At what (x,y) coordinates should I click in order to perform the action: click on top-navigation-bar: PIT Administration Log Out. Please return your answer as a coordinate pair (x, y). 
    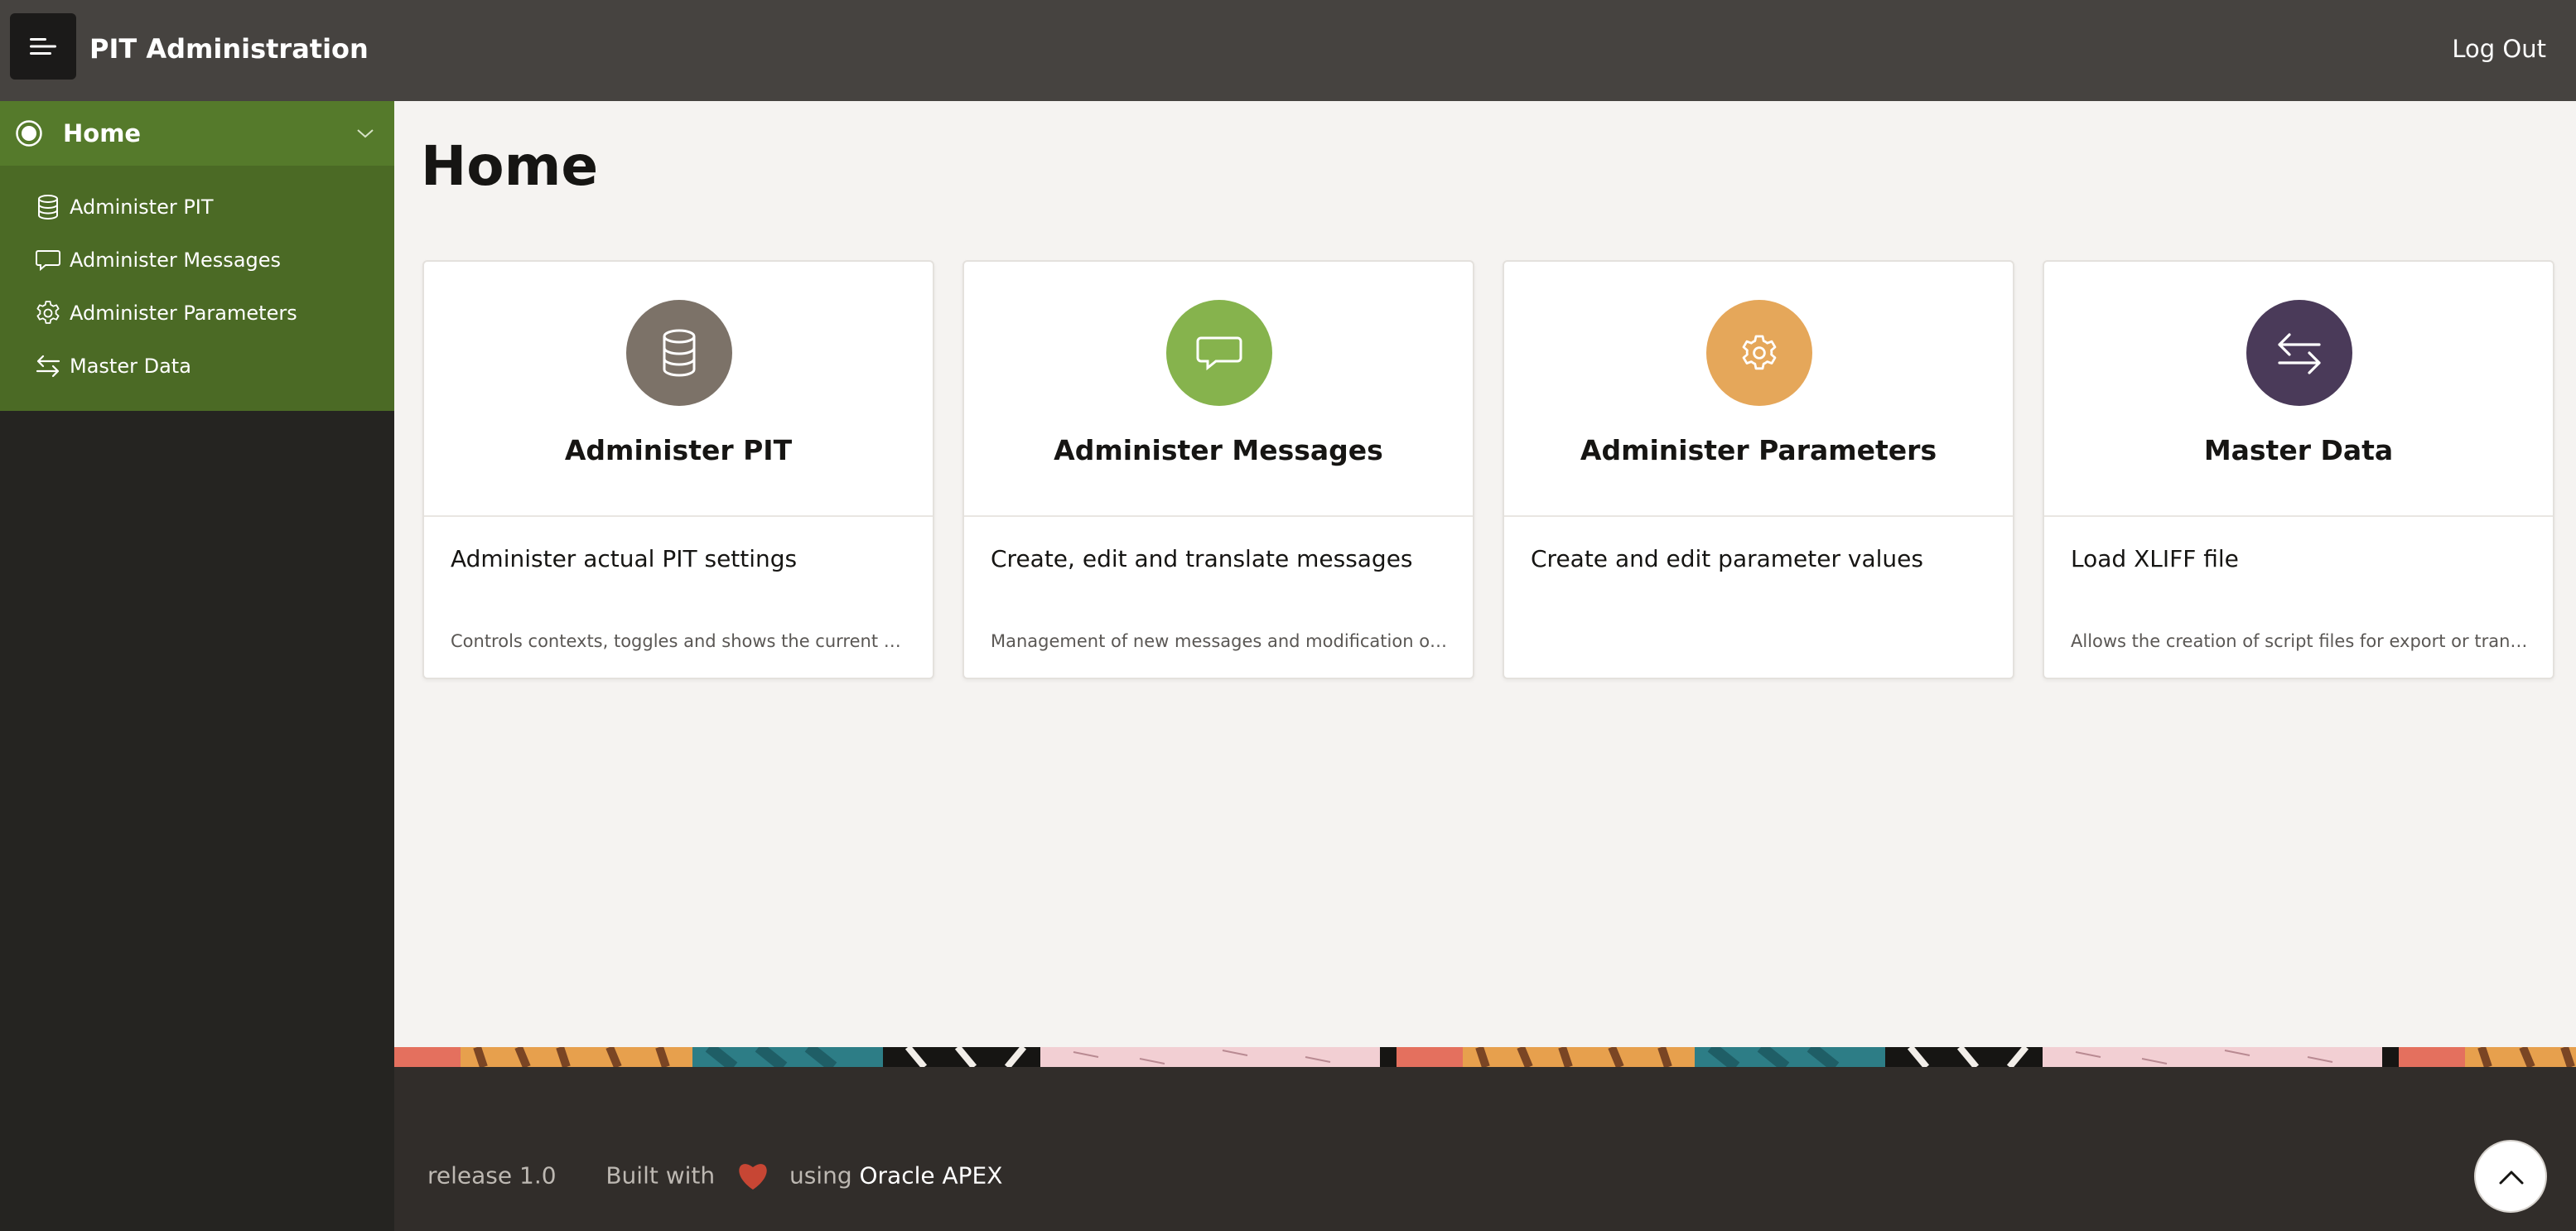
    Looking at the image, I should click on (1288, 50).